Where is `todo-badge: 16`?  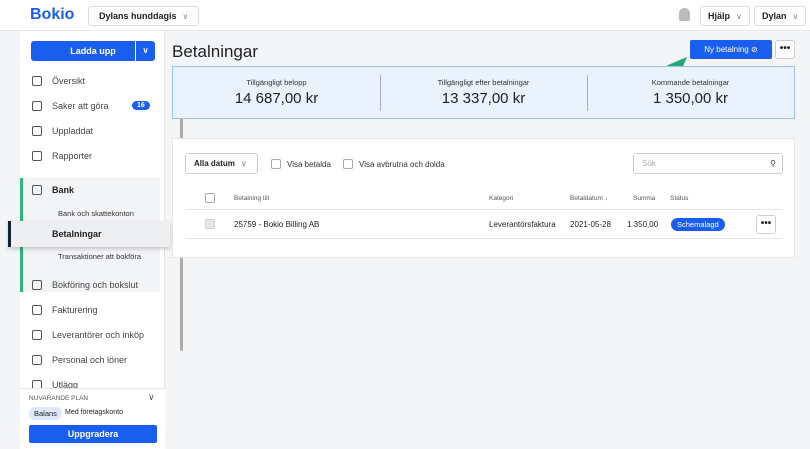
todo-badge: 16 is located at coordinates (141, 105).